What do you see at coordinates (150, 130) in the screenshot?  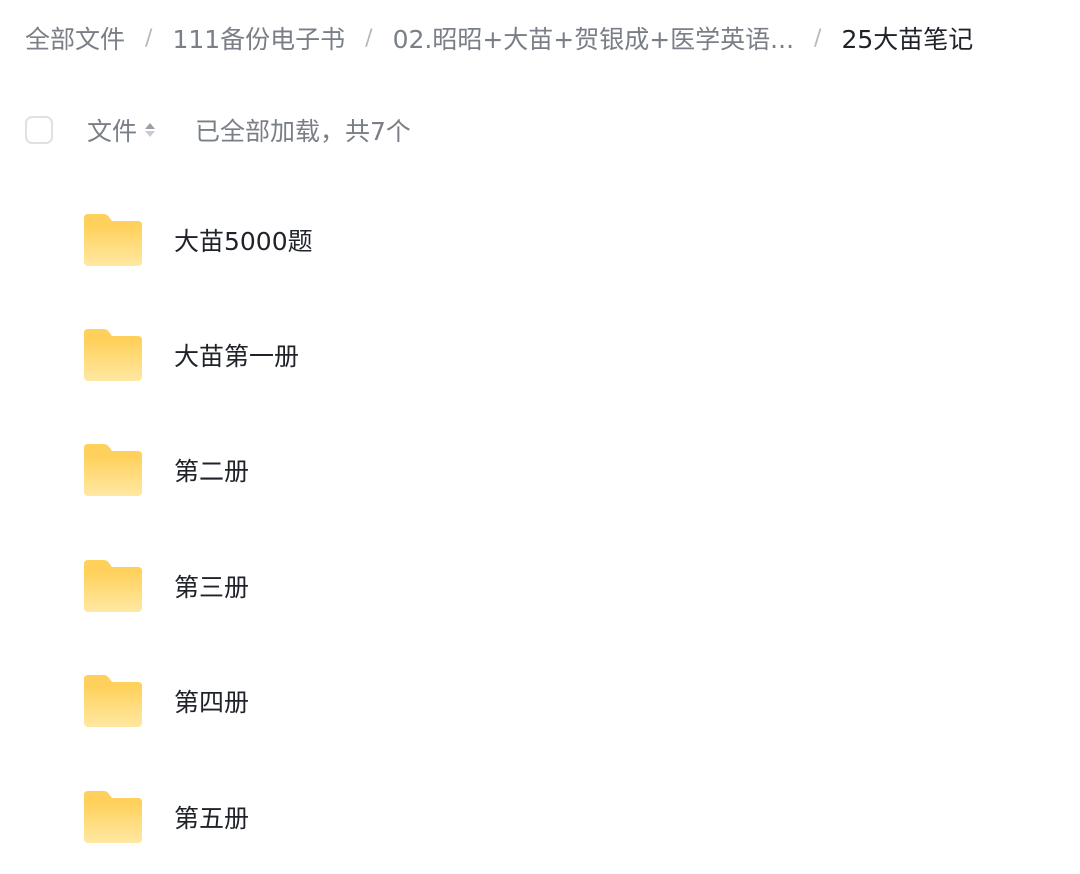 I see `sort-icon` at bounding box center [150, 130].